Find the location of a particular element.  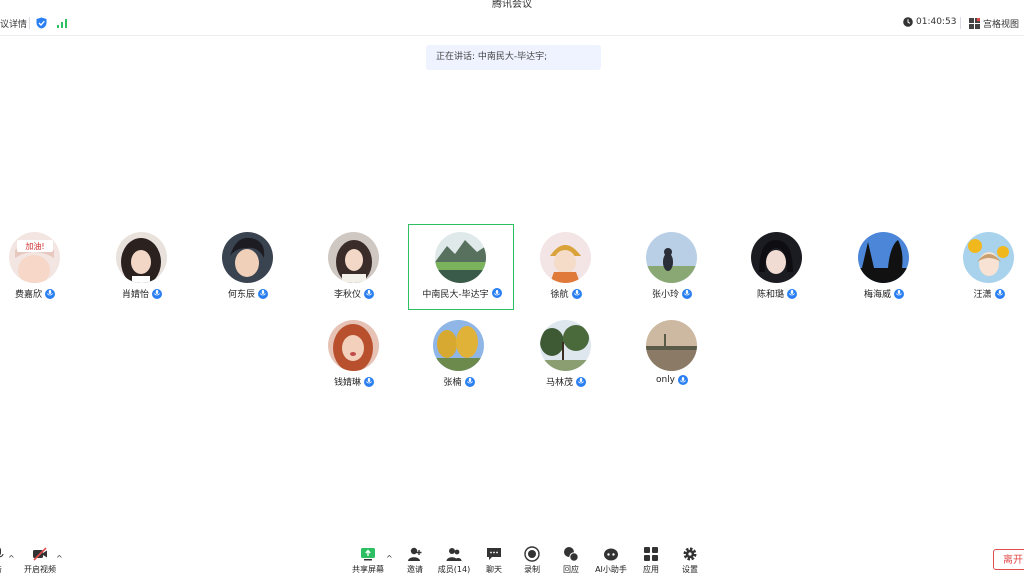

apps-icon is located at coordinates (651, 554).